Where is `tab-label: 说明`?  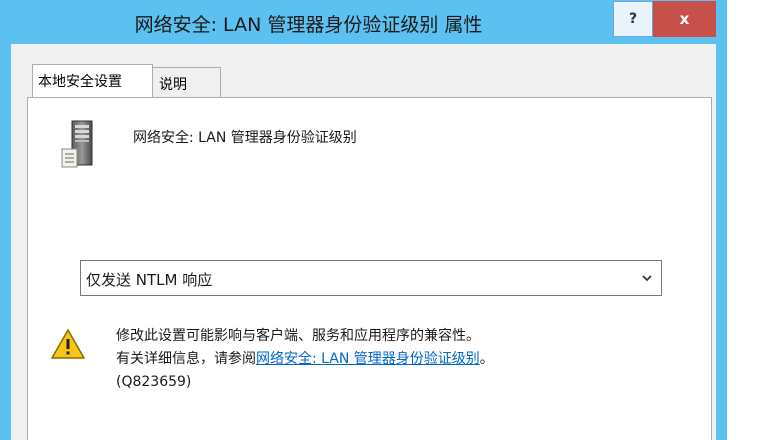
tab-label: 说明 is located at coordinates (173, 85).